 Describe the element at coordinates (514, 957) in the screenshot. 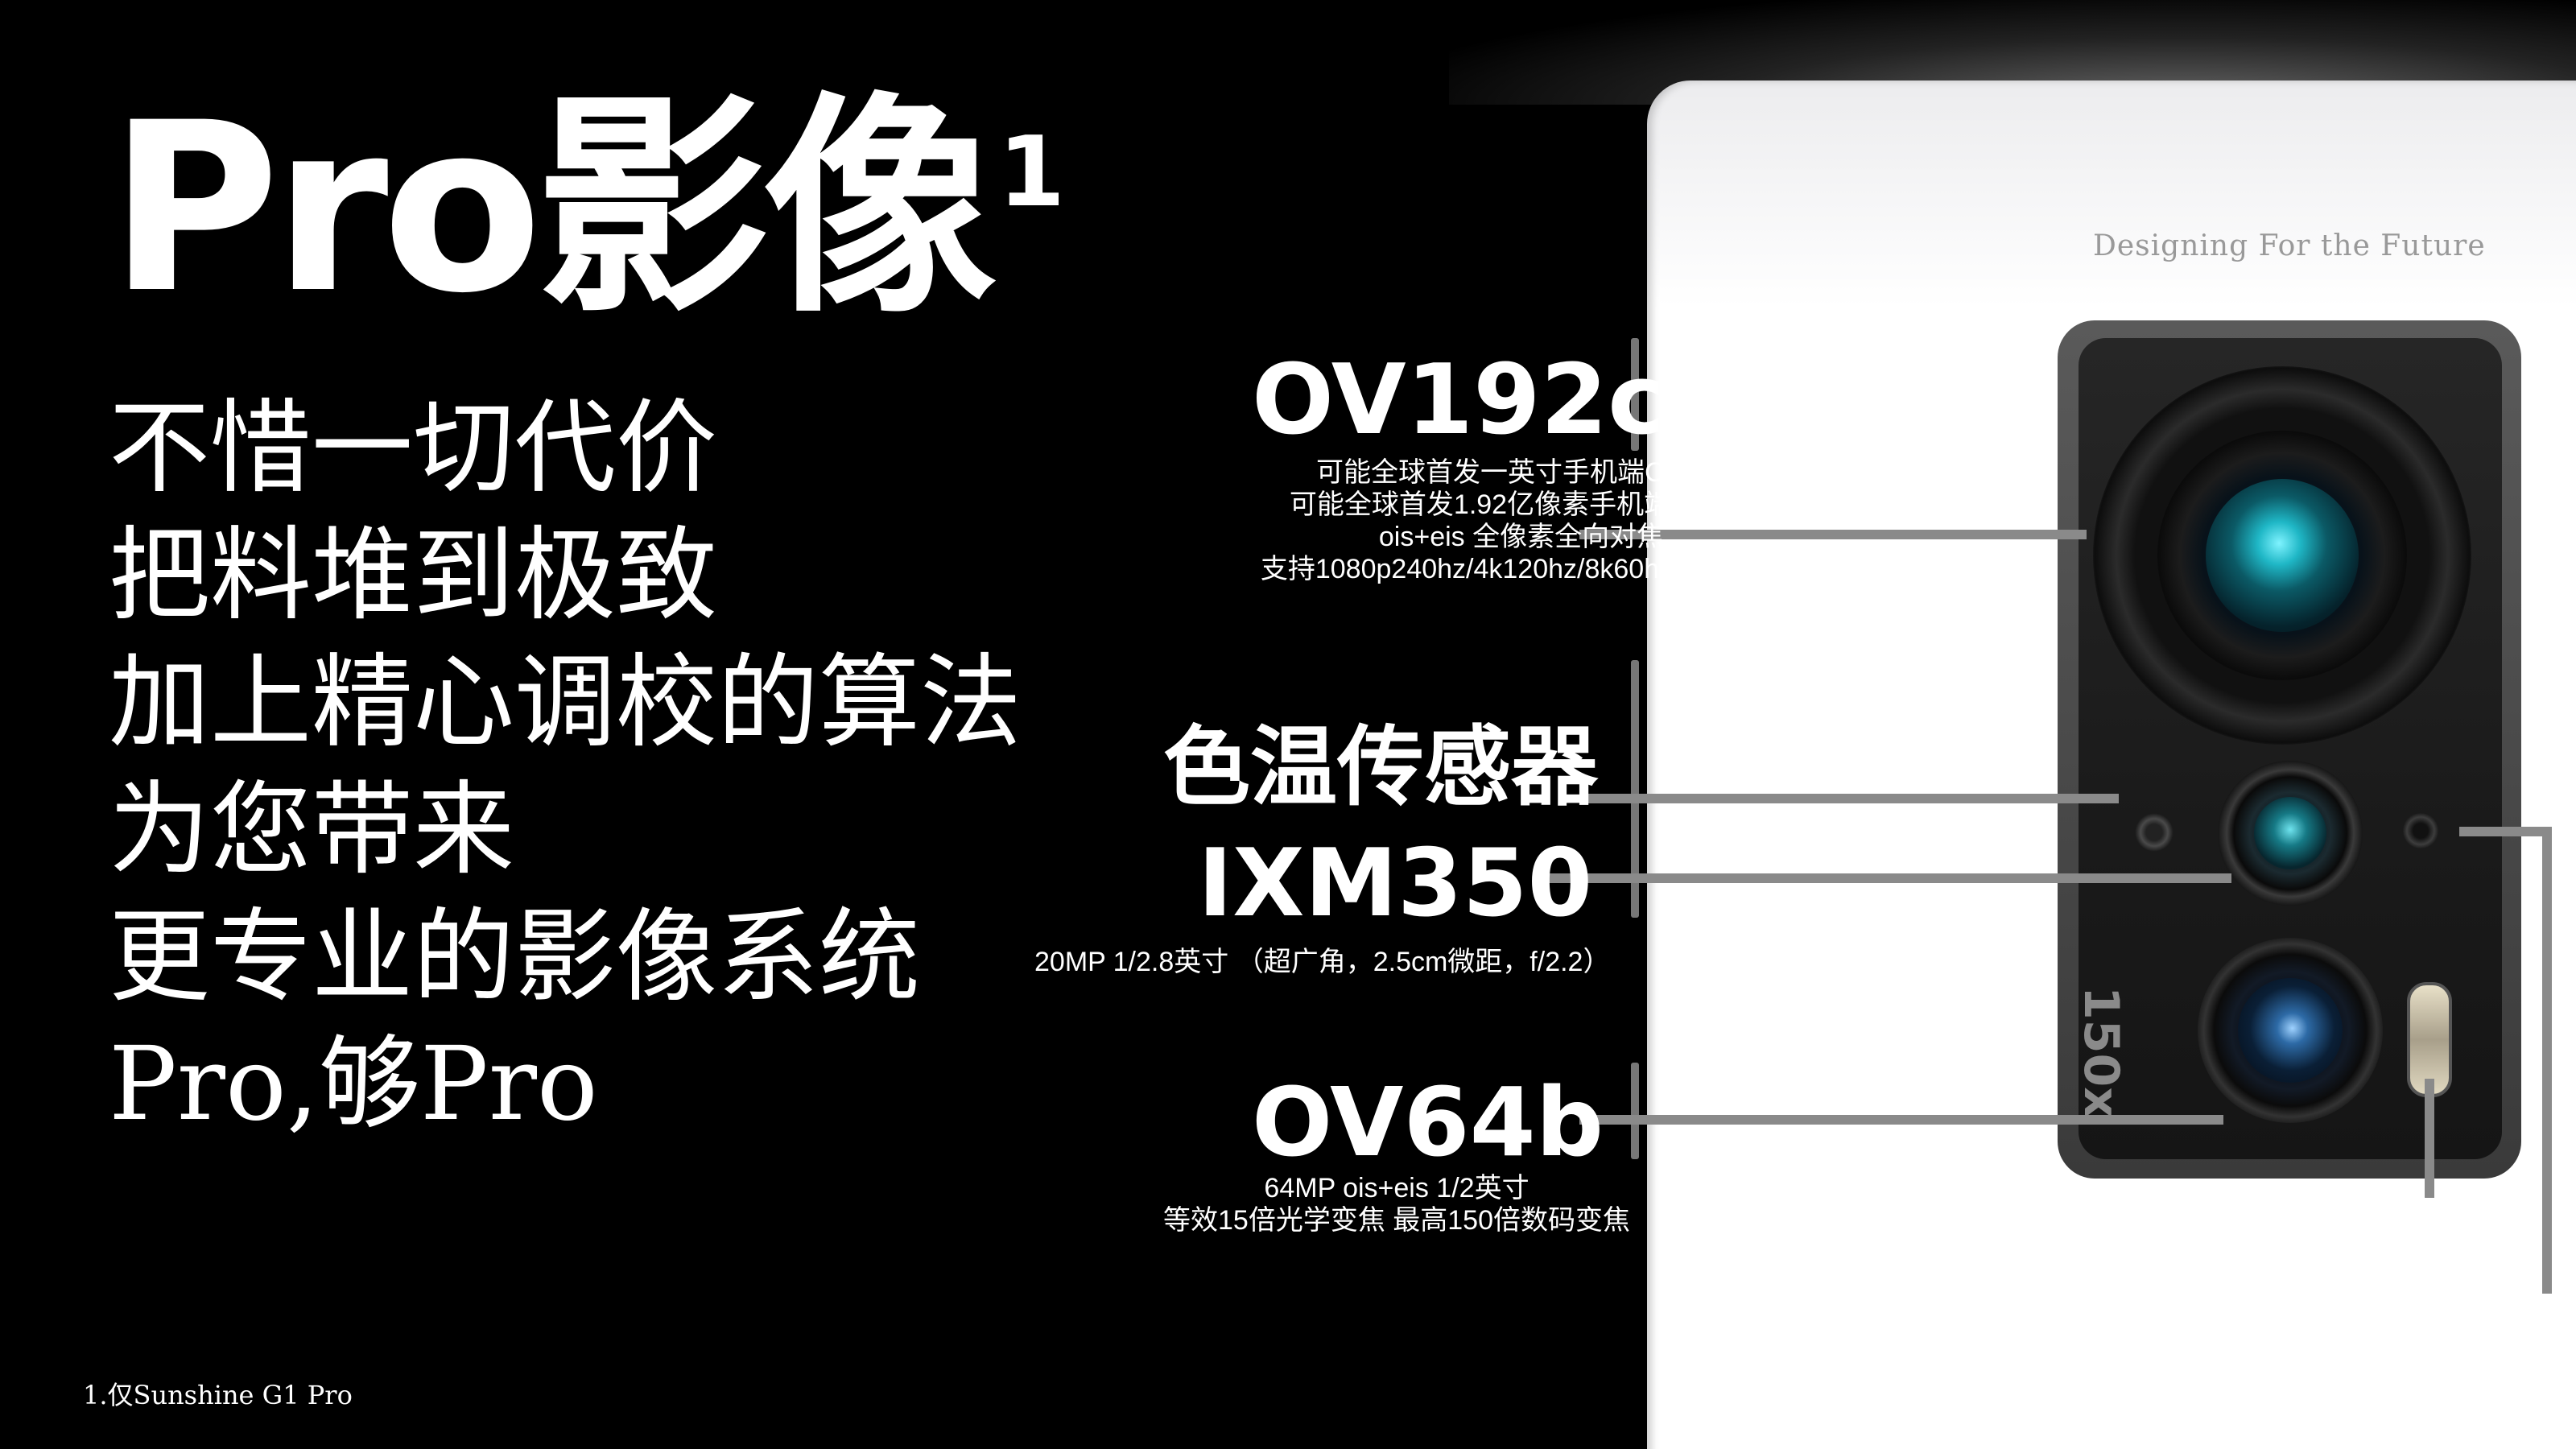

I see `copy-line: 更专业的影像系统` at that location.